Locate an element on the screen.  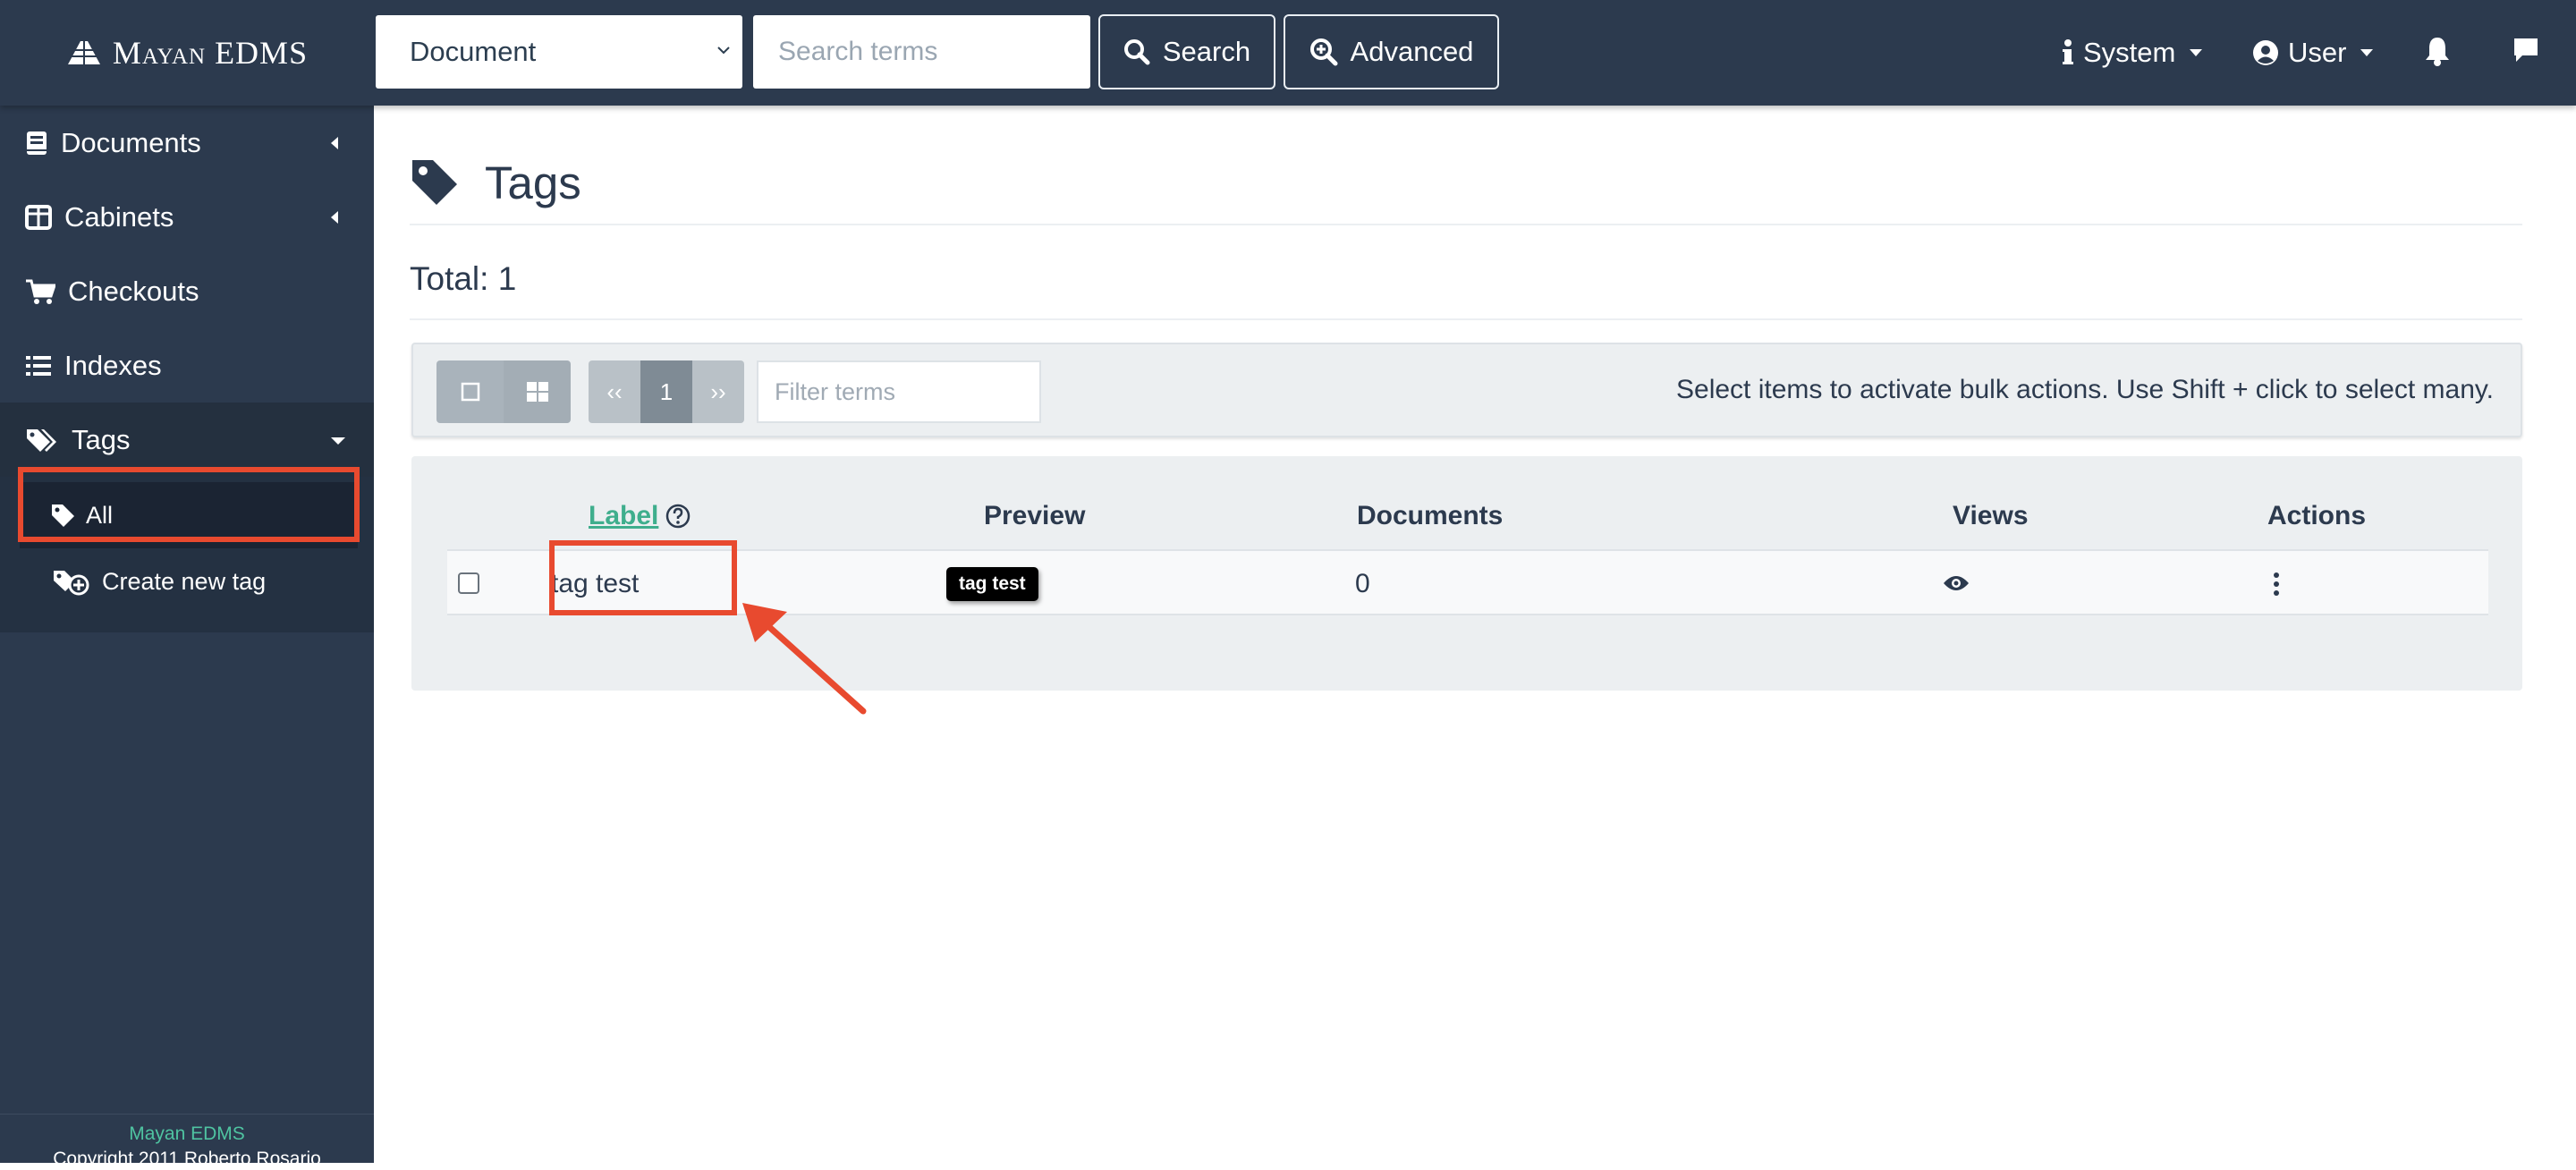
sidebar-item-checkouts: Checkouts is located at coordinates (187, 291).